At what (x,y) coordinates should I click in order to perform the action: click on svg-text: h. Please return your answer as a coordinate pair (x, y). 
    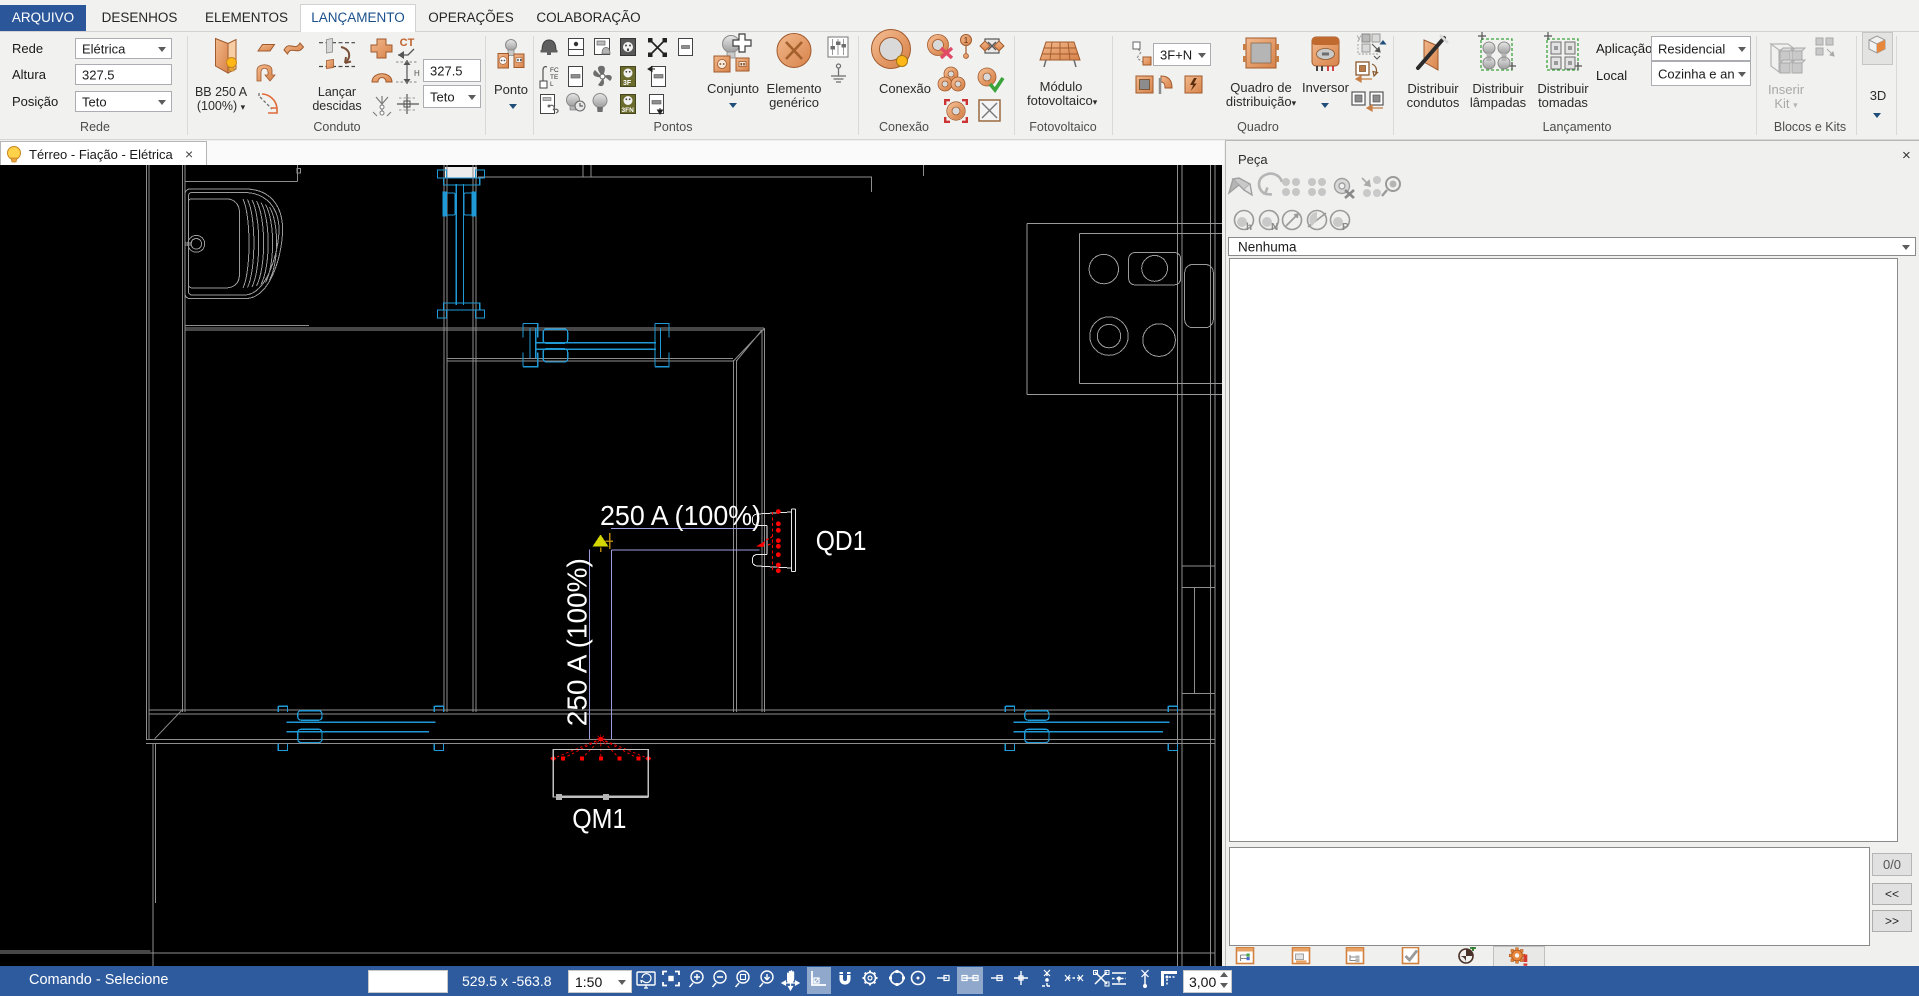
    Looking at the image, I should click on (1249, 227).